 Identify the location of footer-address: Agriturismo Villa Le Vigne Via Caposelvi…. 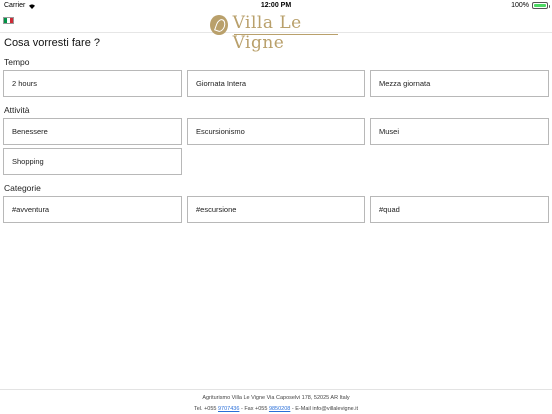
(276, 398).